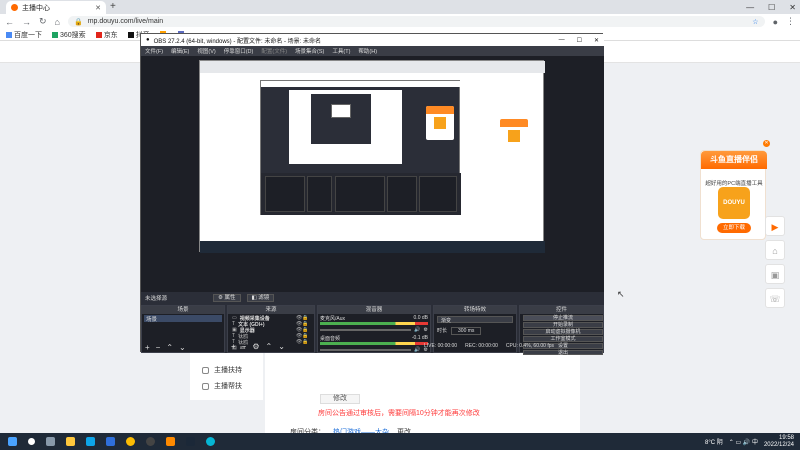 The height and width of the screenshot is (450, 800). Describe the element at coordinates (130, 441) in the screenshot. I see `chrome-icon` at that location.